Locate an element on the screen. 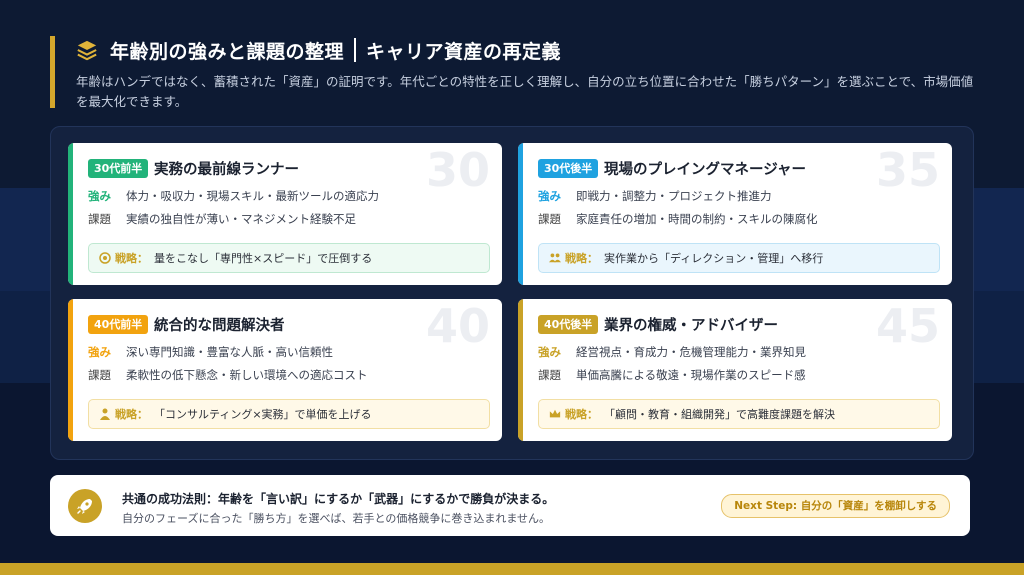 This screenshot has height=575, width=1024. strategy-box: 戦略： 「コンサルティング×実務」で単価を上げる is located at coordinates (289, 414).